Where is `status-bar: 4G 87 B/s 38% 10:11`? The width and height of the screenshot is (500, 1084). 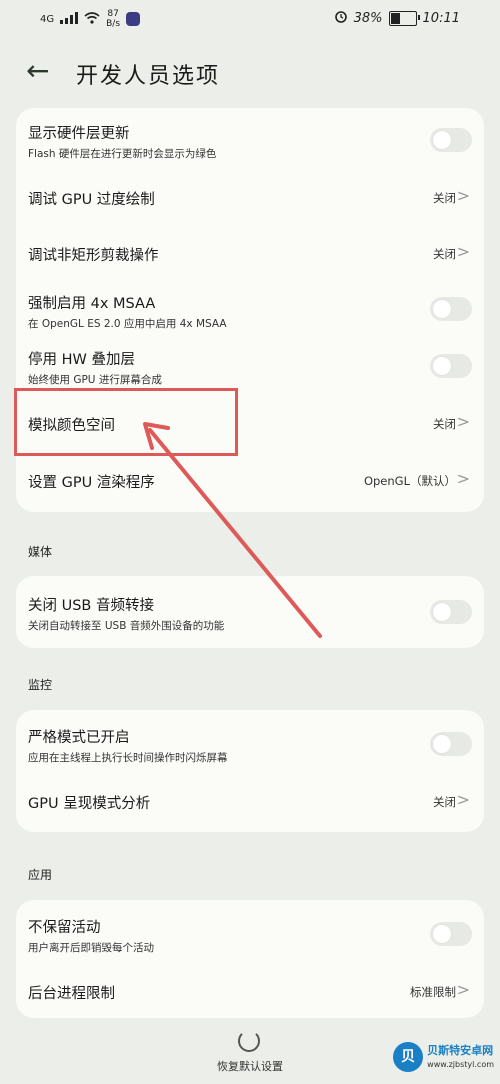 status-bar: 4G 87 B/s 38% 10:11 is located at coordinates (250, 20).